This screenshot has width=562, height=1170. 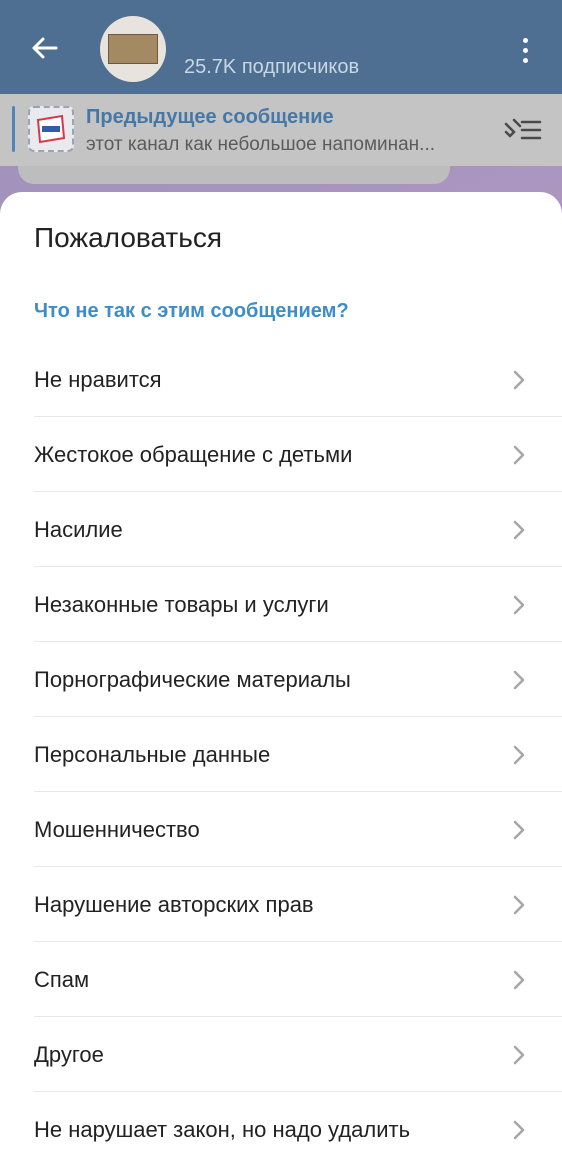 What do you see at coordinates (522, 130) in the screenshot?
I see `pinned-list-icon` at bounding box center [522, 130].